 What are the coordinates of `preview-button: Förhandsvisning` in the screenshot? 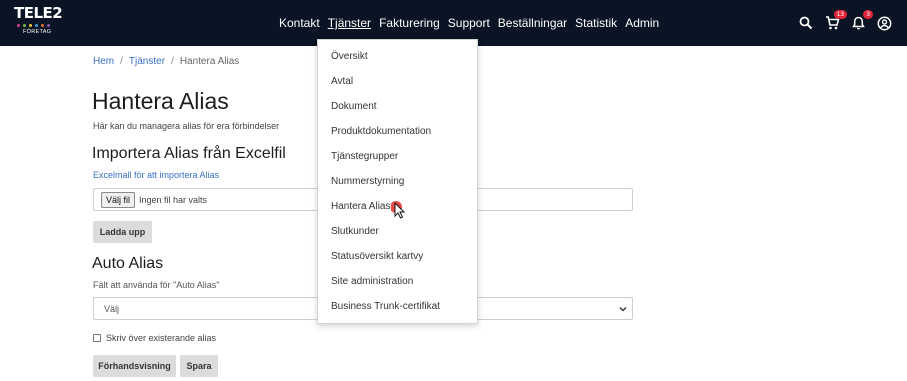 It's located at (134, 366).